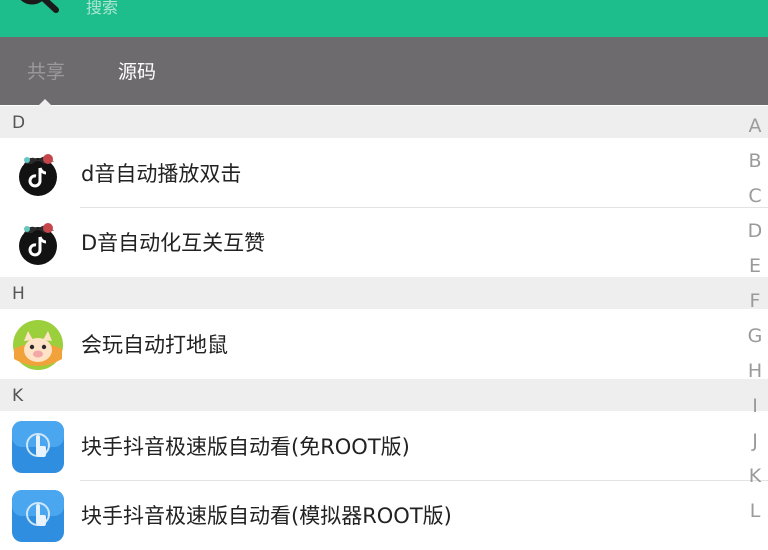 This screenshot has width=768, height=550. I want to click on search-icon, so click(42, 13).